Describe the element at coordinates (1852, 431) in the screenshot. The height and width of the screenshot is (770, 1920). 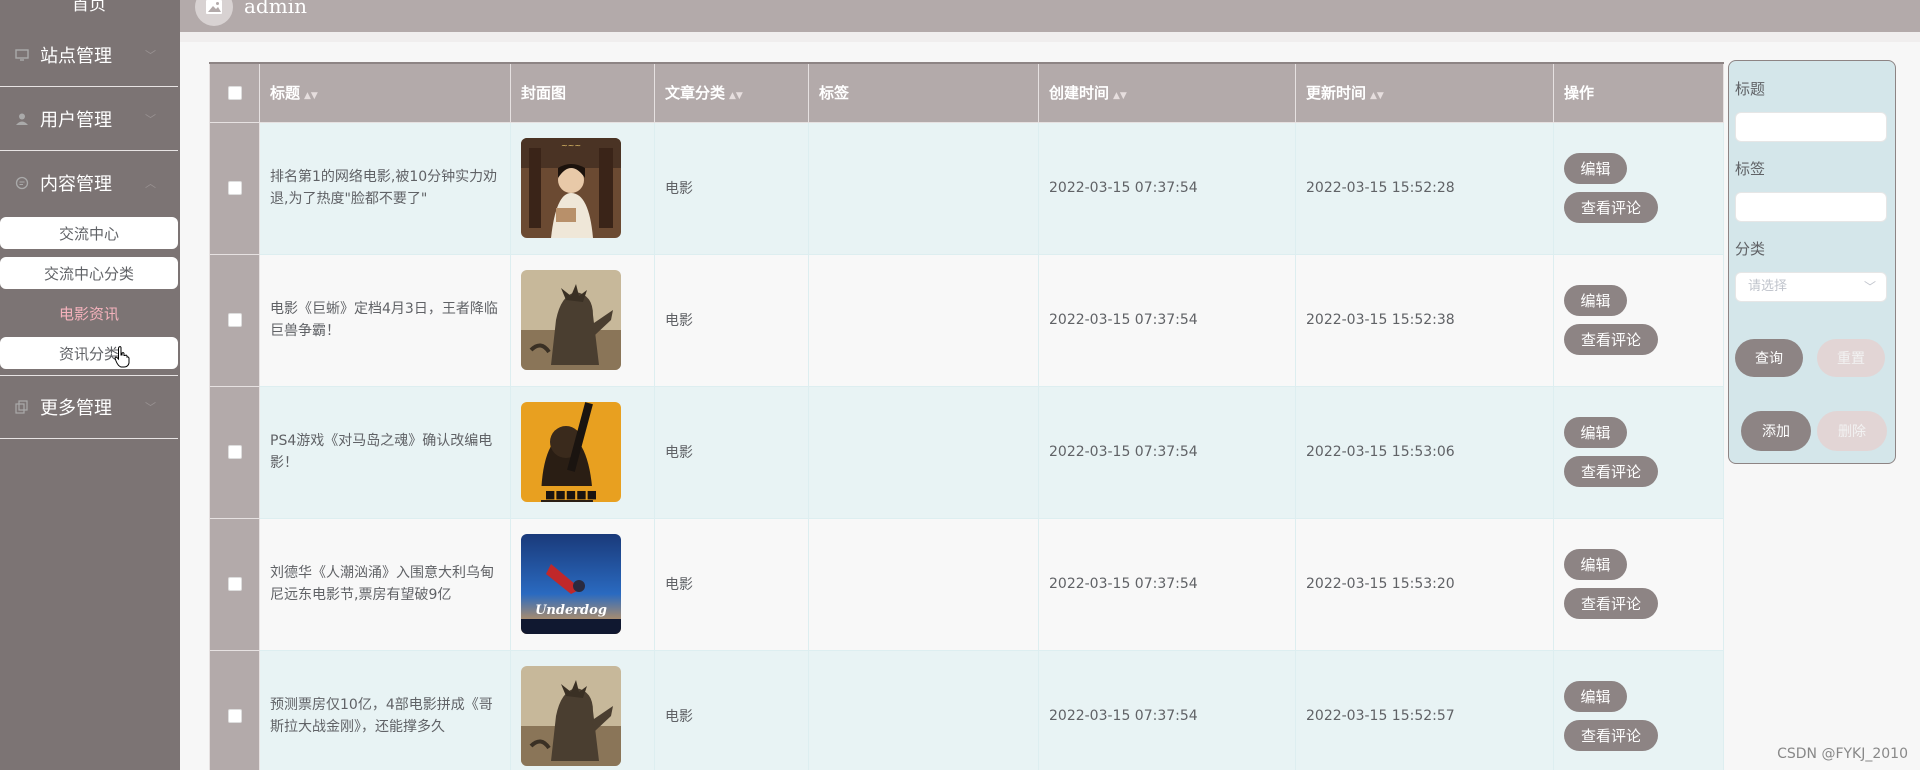
I see `delete-button: 删除` at that location.